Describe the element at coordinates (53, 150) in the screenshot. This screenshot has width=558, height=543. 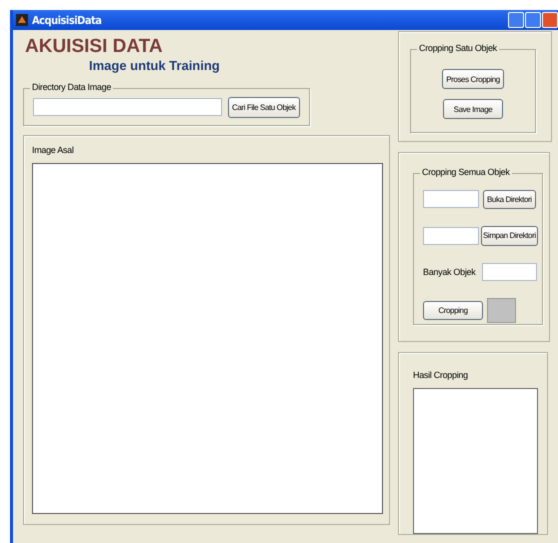
I see `panel-label: Image Asal` at that location.